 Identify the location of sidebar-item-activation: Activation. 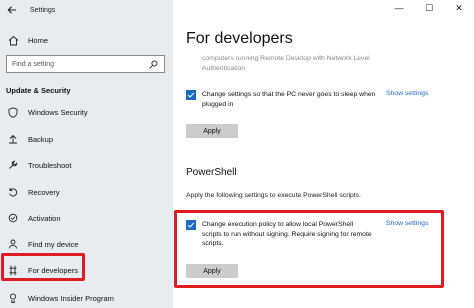
(86, 218).